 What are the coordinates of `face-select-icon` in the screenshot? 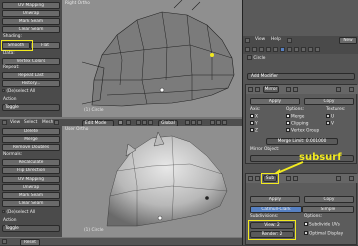 It's located at (224, 122).